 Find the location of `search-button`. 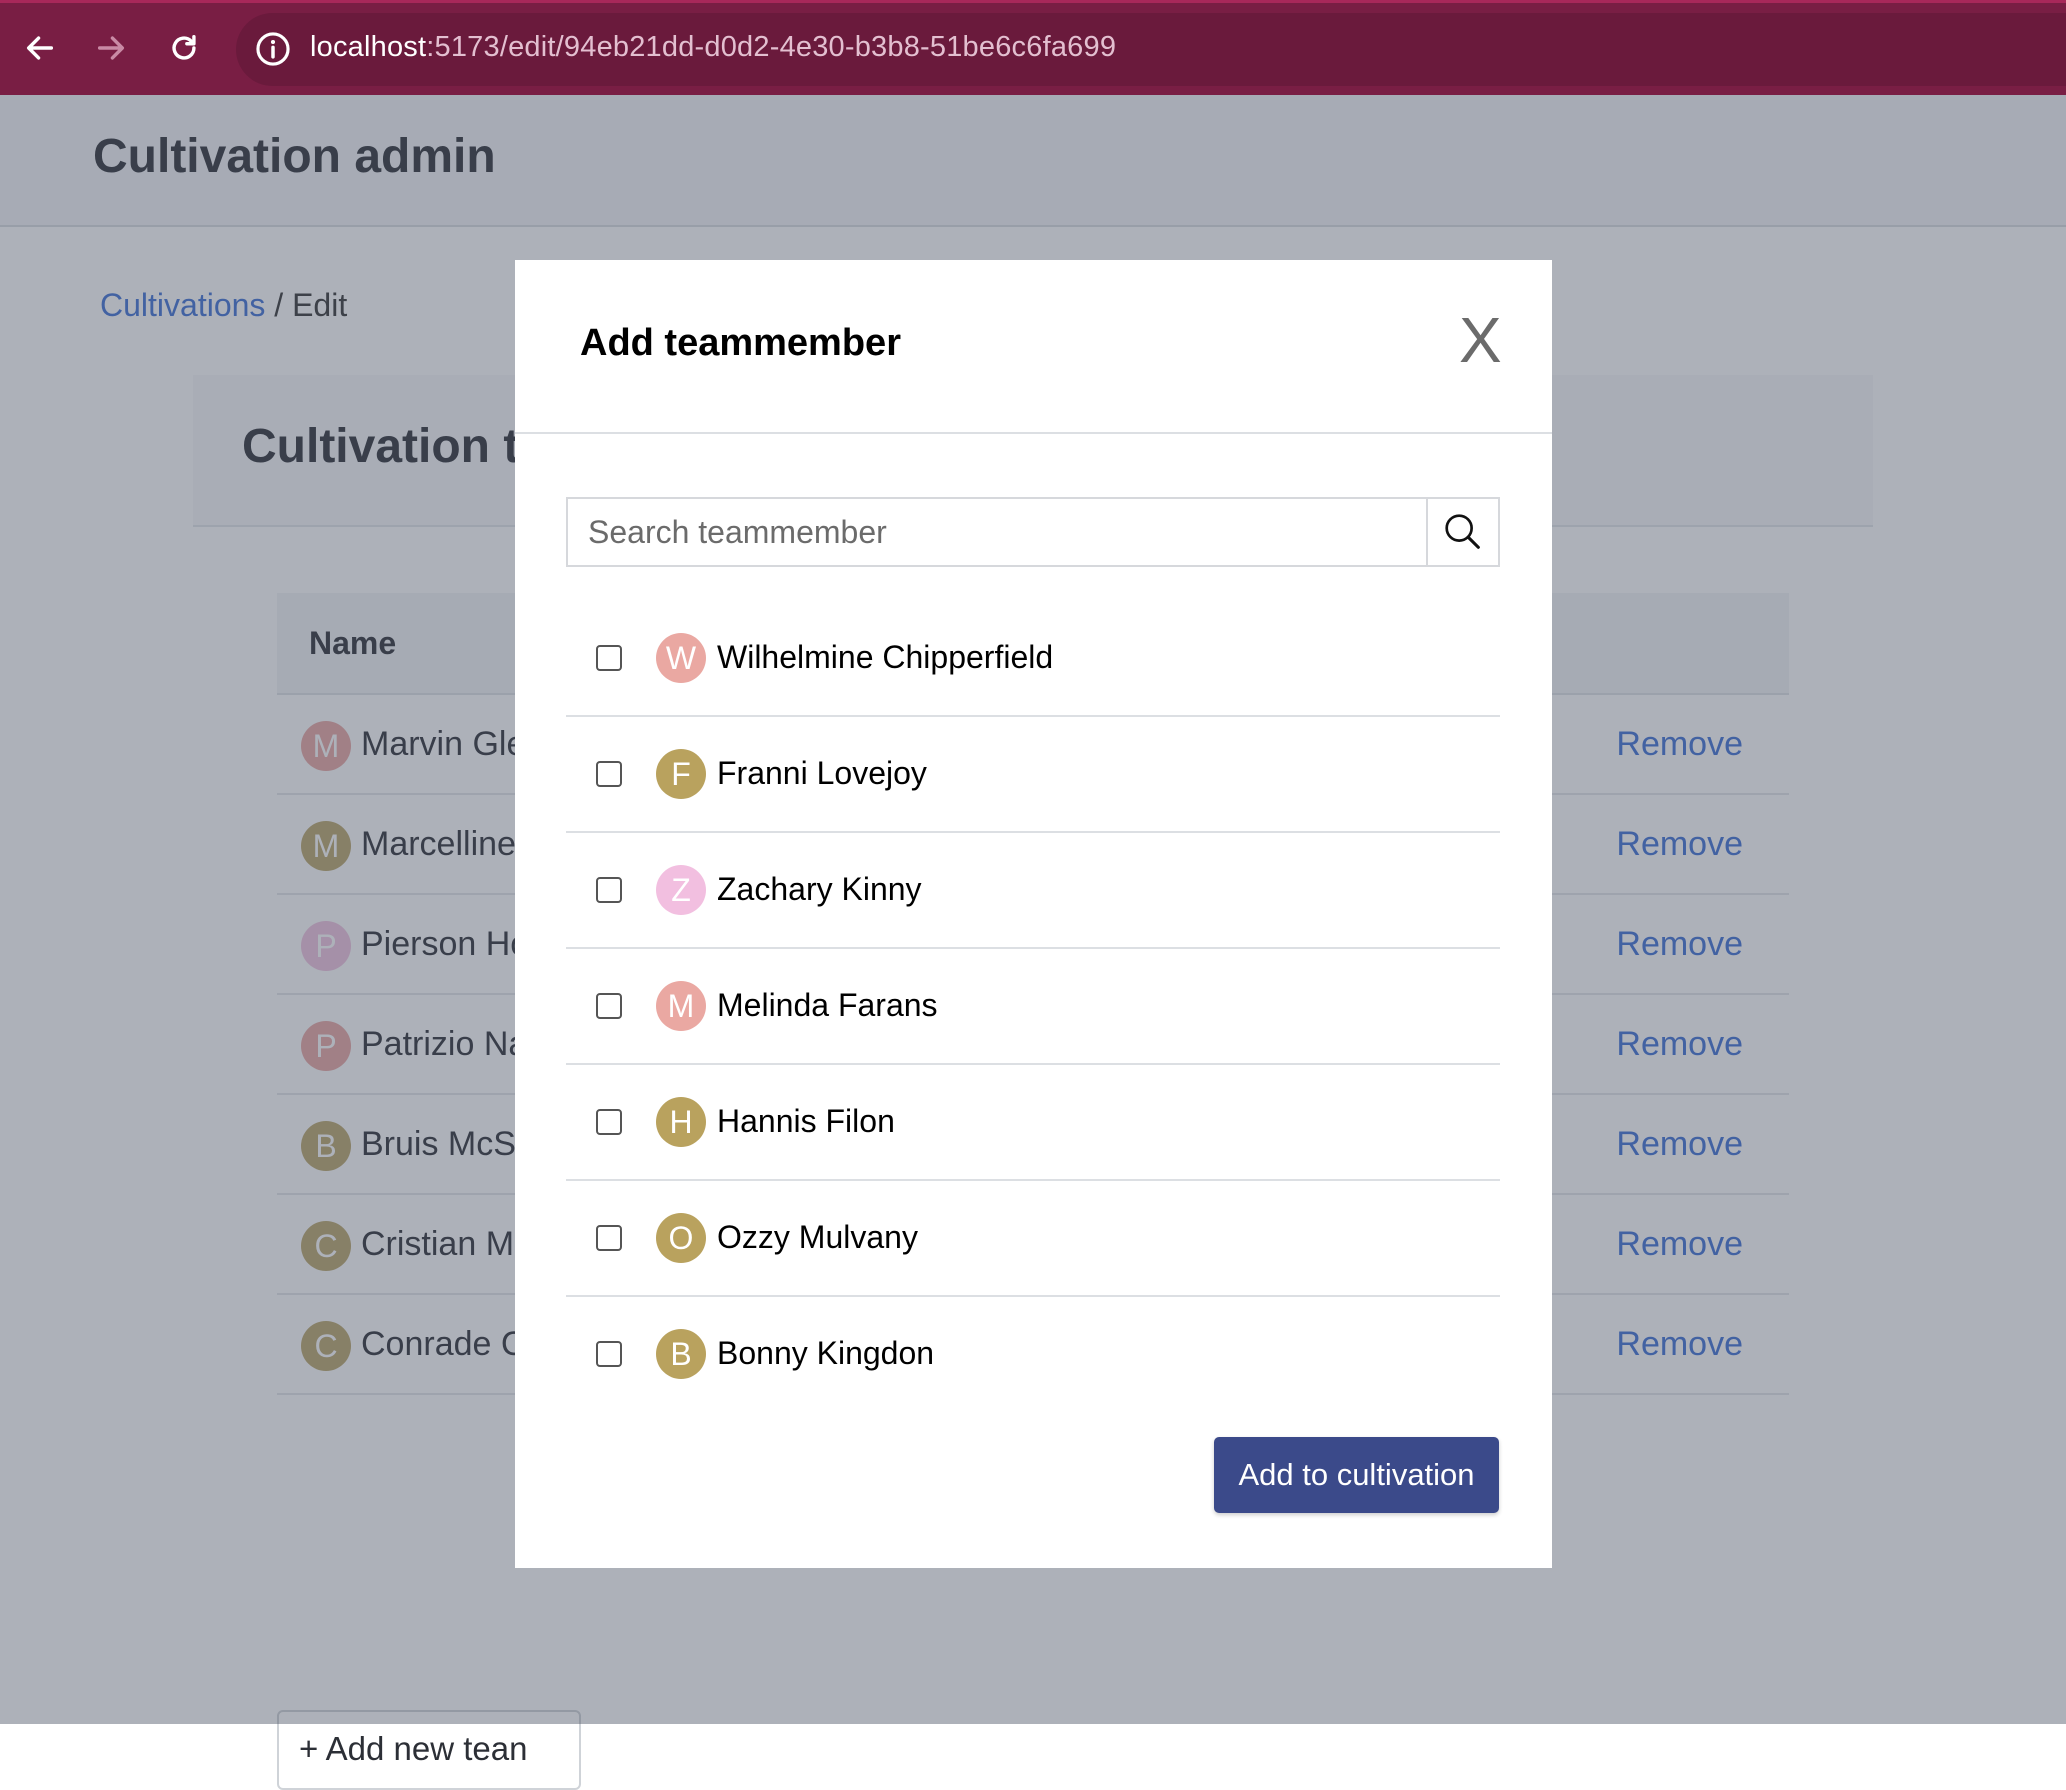

search-button is located at coordinates (1462, 532).